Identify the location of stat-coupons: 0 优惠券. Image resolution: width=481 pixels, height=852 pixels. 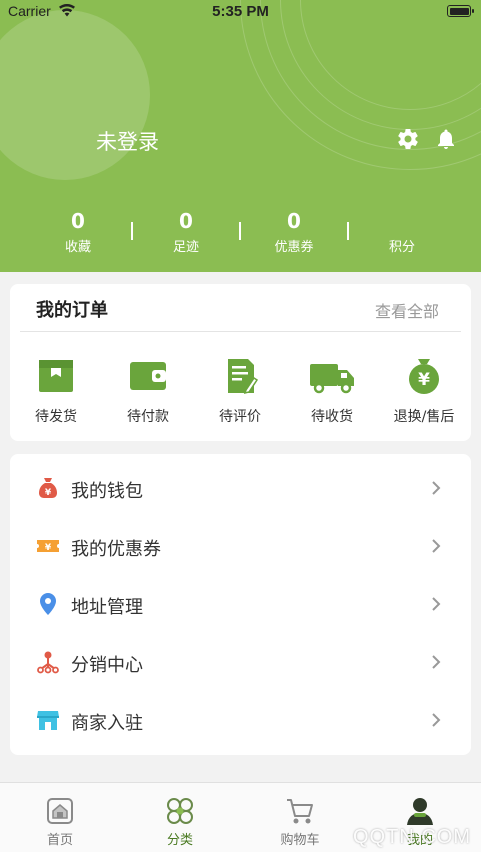
(294, 231).